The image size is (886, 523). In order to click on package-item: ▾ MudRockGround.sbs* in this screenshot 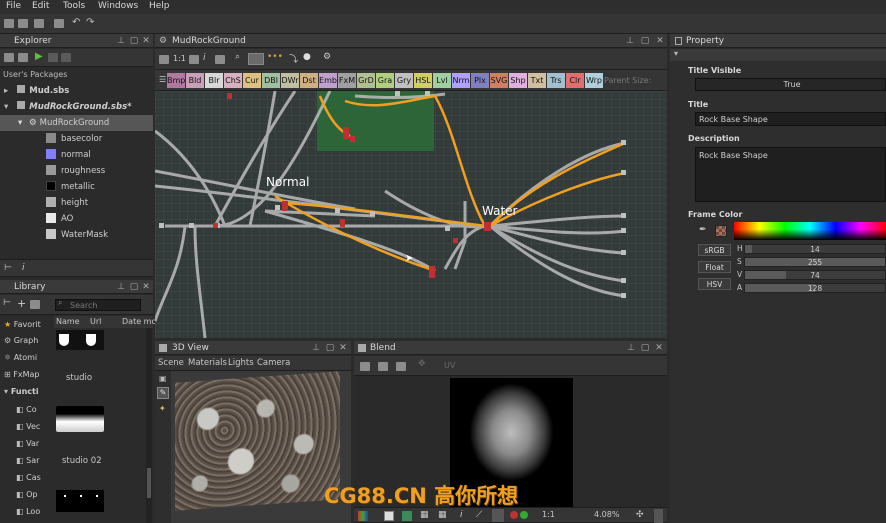, I will do `click(68, 107)`.